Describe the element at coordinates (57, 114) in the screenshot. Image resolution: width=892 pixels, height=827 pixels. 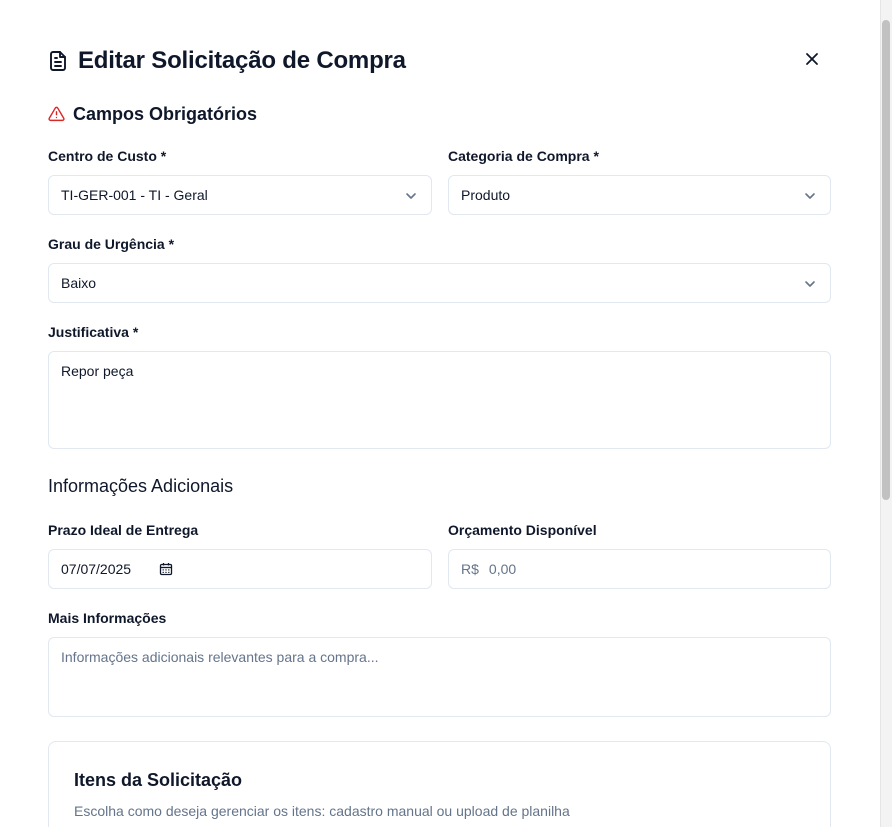
I see `alert-triangle-icon` at that location.